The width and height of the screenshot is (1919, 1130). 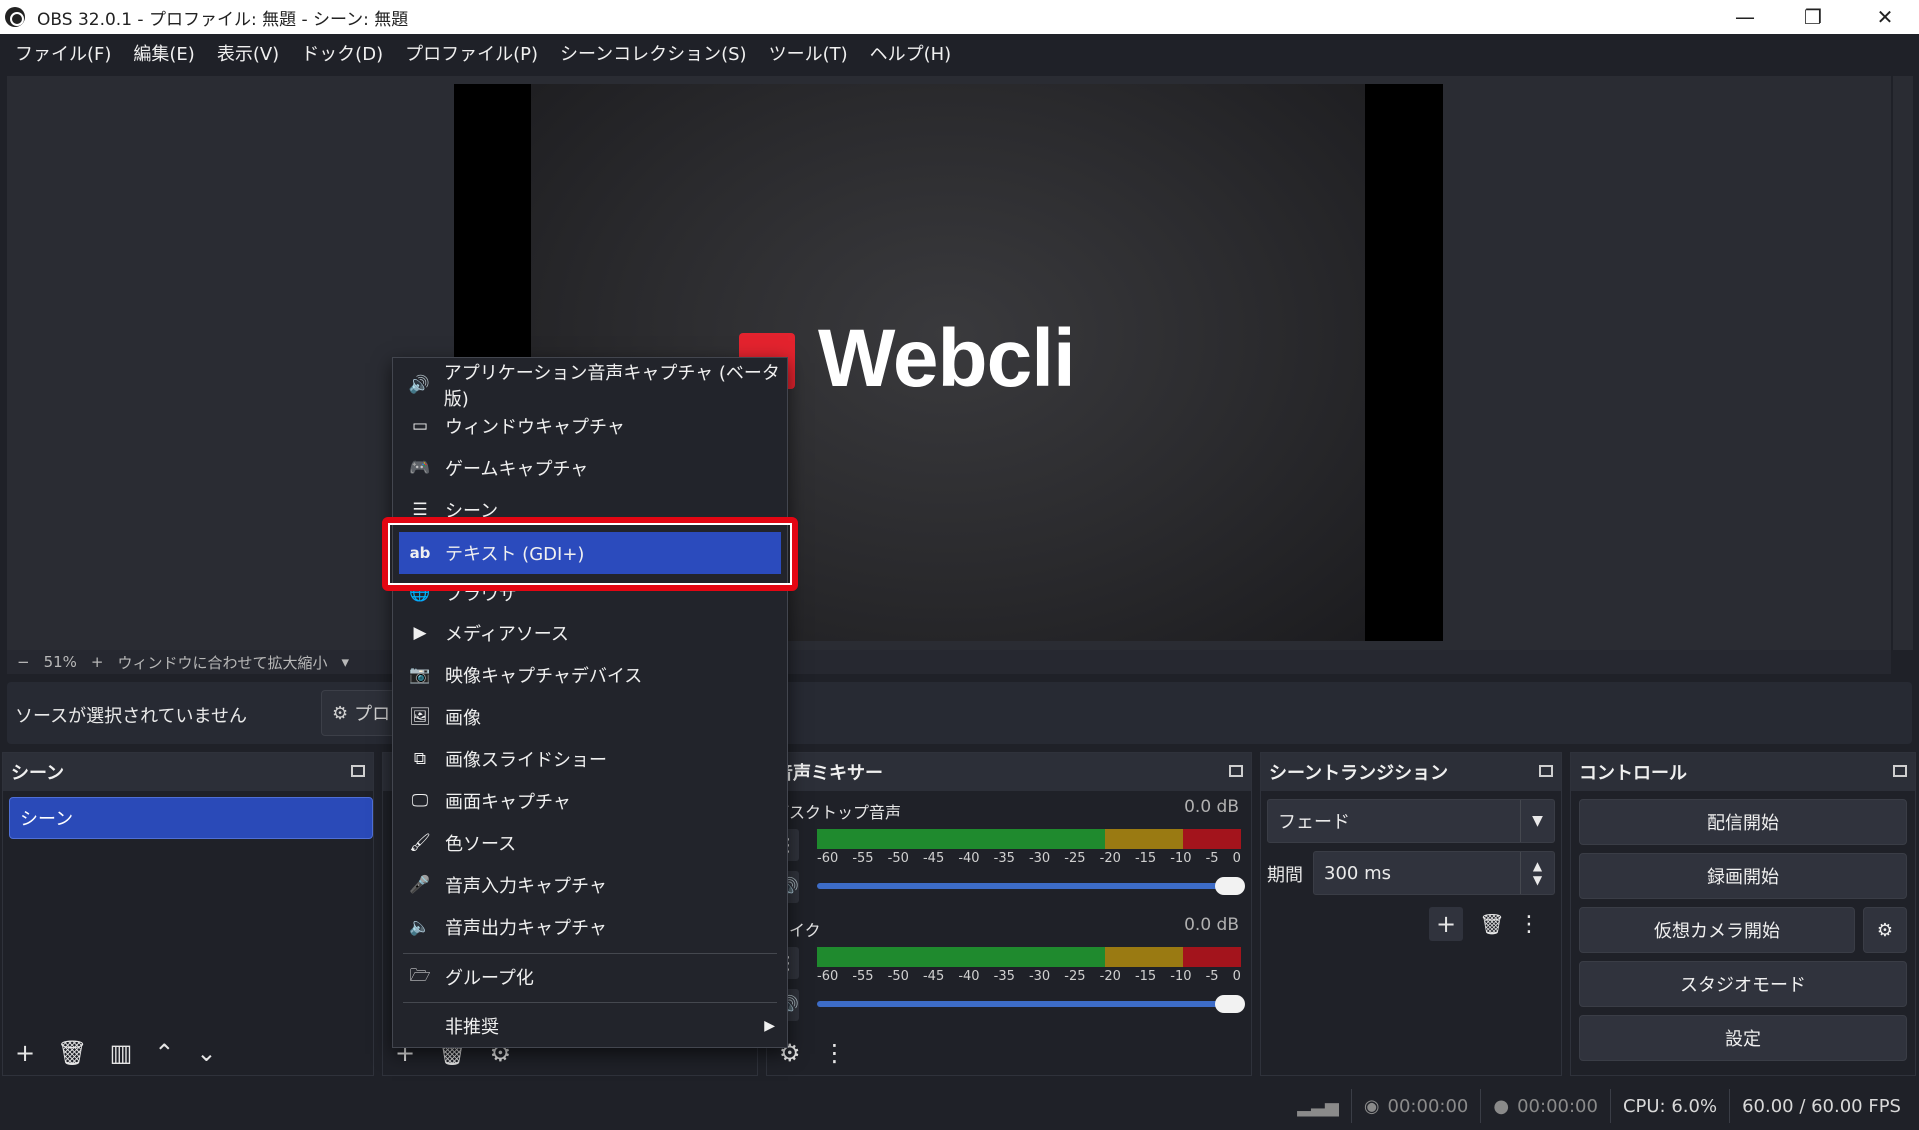 What do you see at coordinates (1357, 873) in the screenshot?
I see `duration-value: 300 ms` at bounding box center [1357, 873].